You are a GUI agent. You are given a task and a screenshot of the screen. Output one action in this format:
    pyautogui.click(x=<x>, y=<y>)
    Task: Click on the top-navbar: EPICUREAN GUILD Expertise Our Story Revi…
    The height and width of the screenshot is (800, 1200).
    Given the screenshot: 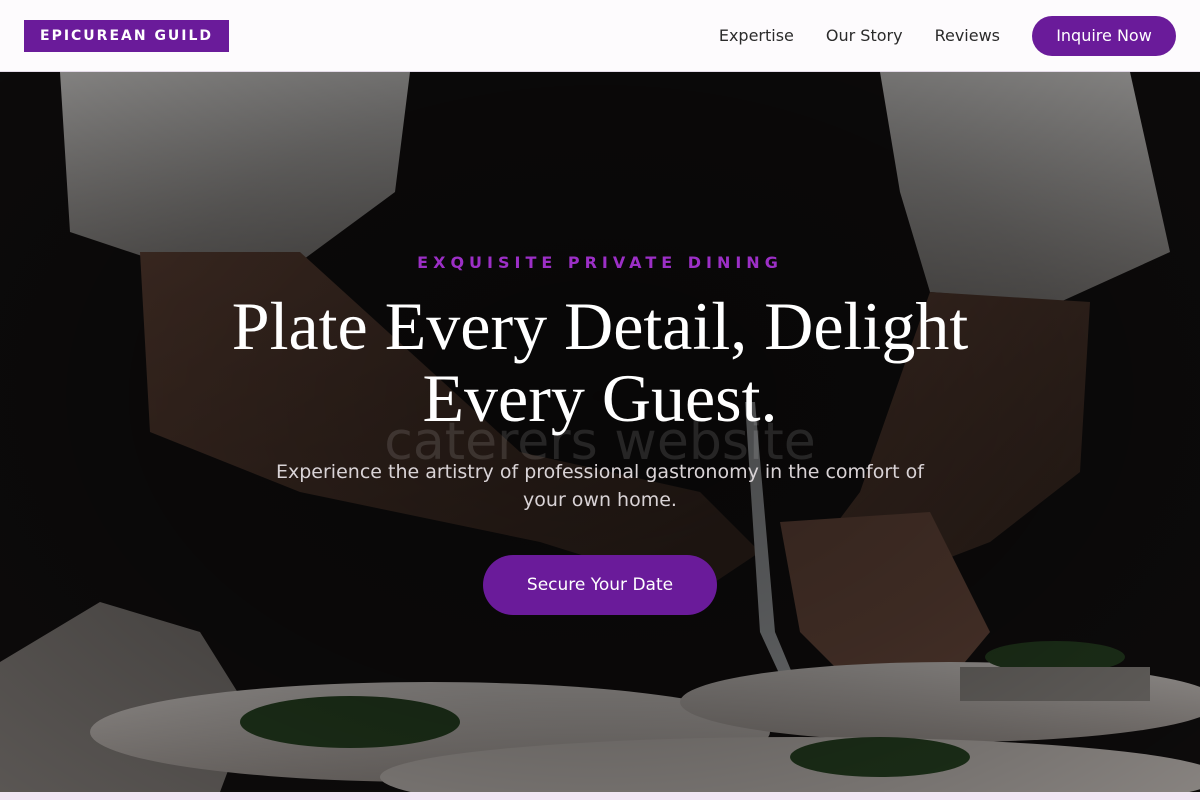 What is the action you would take?
    pyautogui.click(x=600, y=36)
    